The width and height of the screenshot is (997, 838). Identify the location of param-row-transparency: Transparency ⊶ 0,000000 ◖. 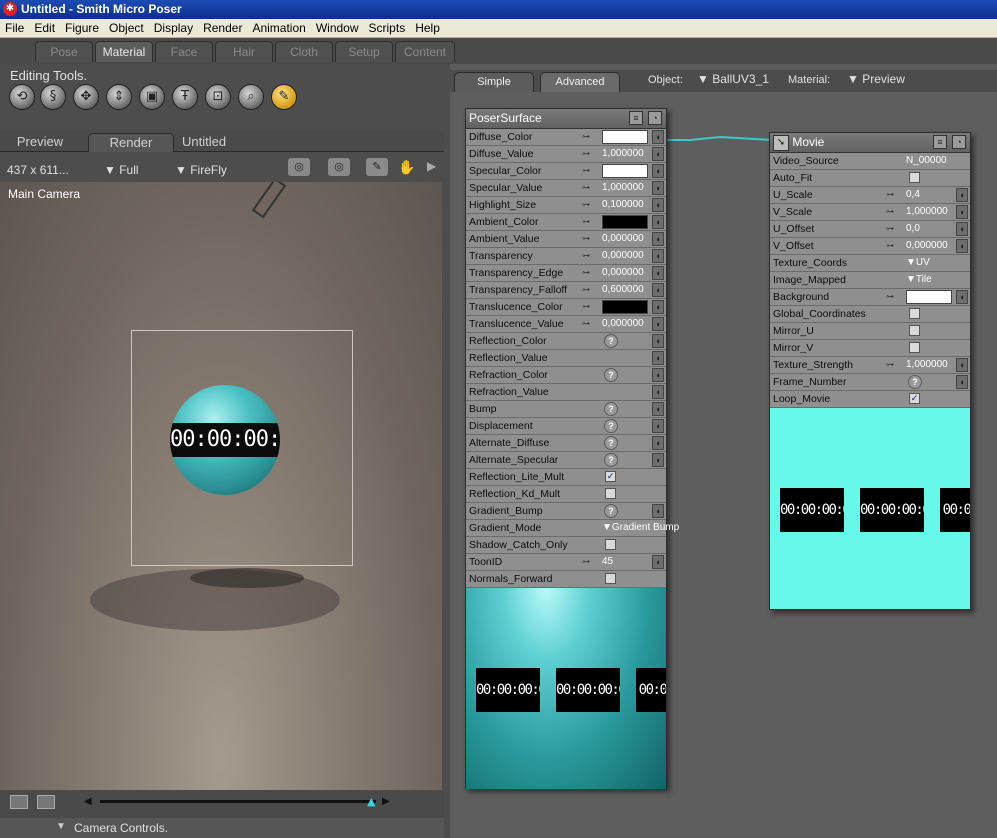
(566, 256).